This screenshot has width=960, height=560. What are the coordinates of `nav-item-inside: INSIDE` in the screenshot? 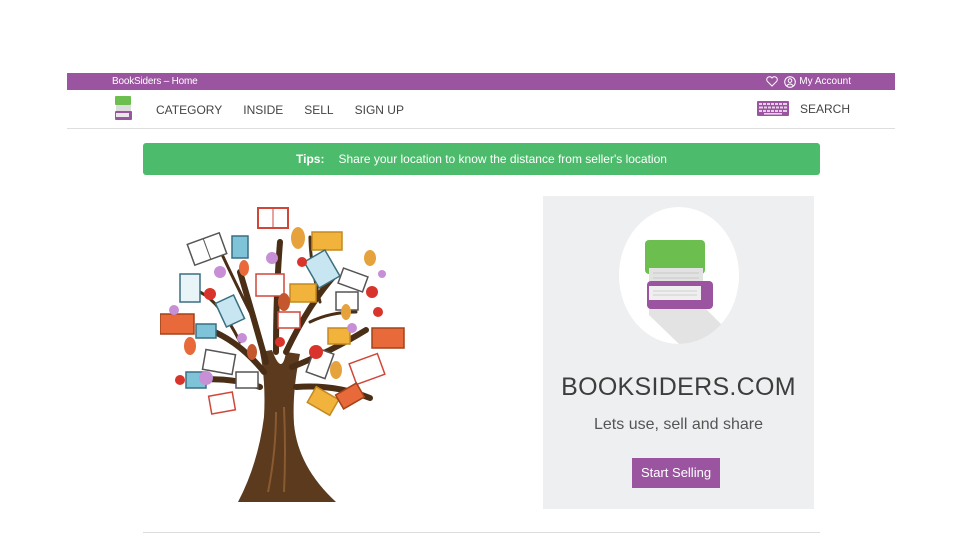 It's located at (263, 110).